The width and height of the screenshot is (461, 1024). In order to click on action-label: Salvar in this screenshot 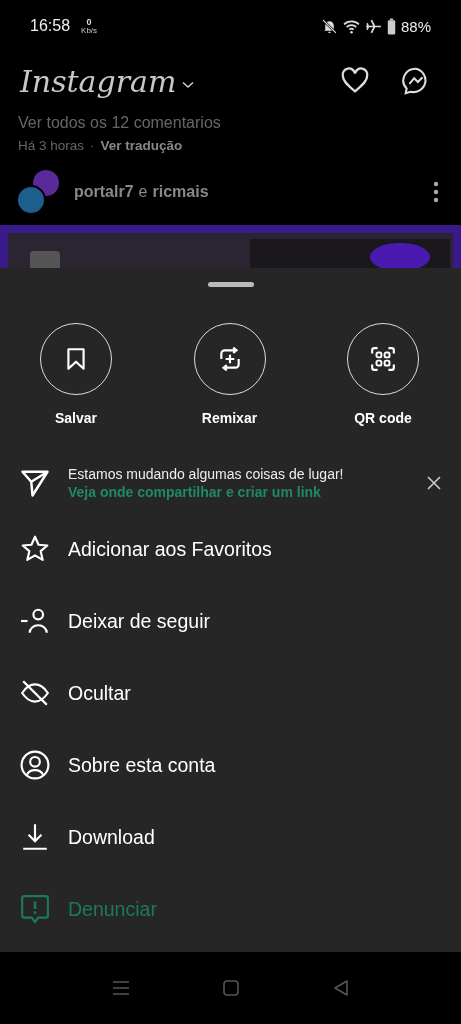, I will do `click(75, 418)`.